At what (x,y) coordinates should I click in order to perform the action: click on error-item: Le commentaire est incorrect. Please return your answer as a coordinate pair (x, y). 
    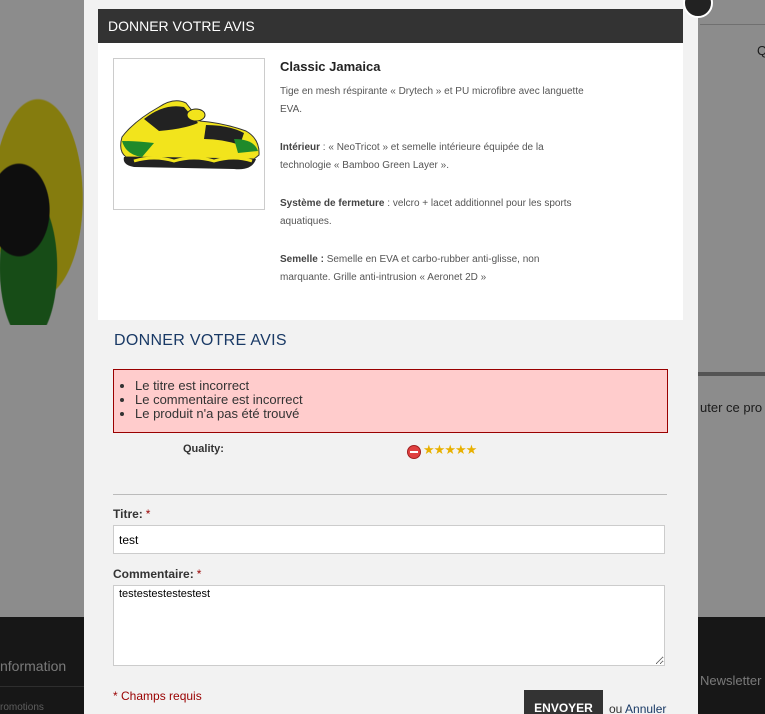
    Looking at the image, I should click on (401, 400).